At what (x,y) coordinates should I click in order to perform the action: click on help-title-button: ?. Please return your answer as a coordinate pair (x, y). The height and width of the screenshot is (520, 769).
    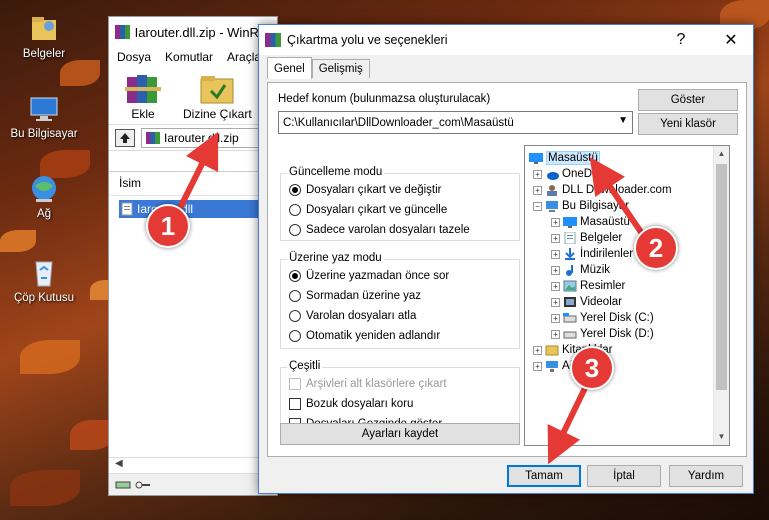
    Looking at the image, I should click on (681, 40).